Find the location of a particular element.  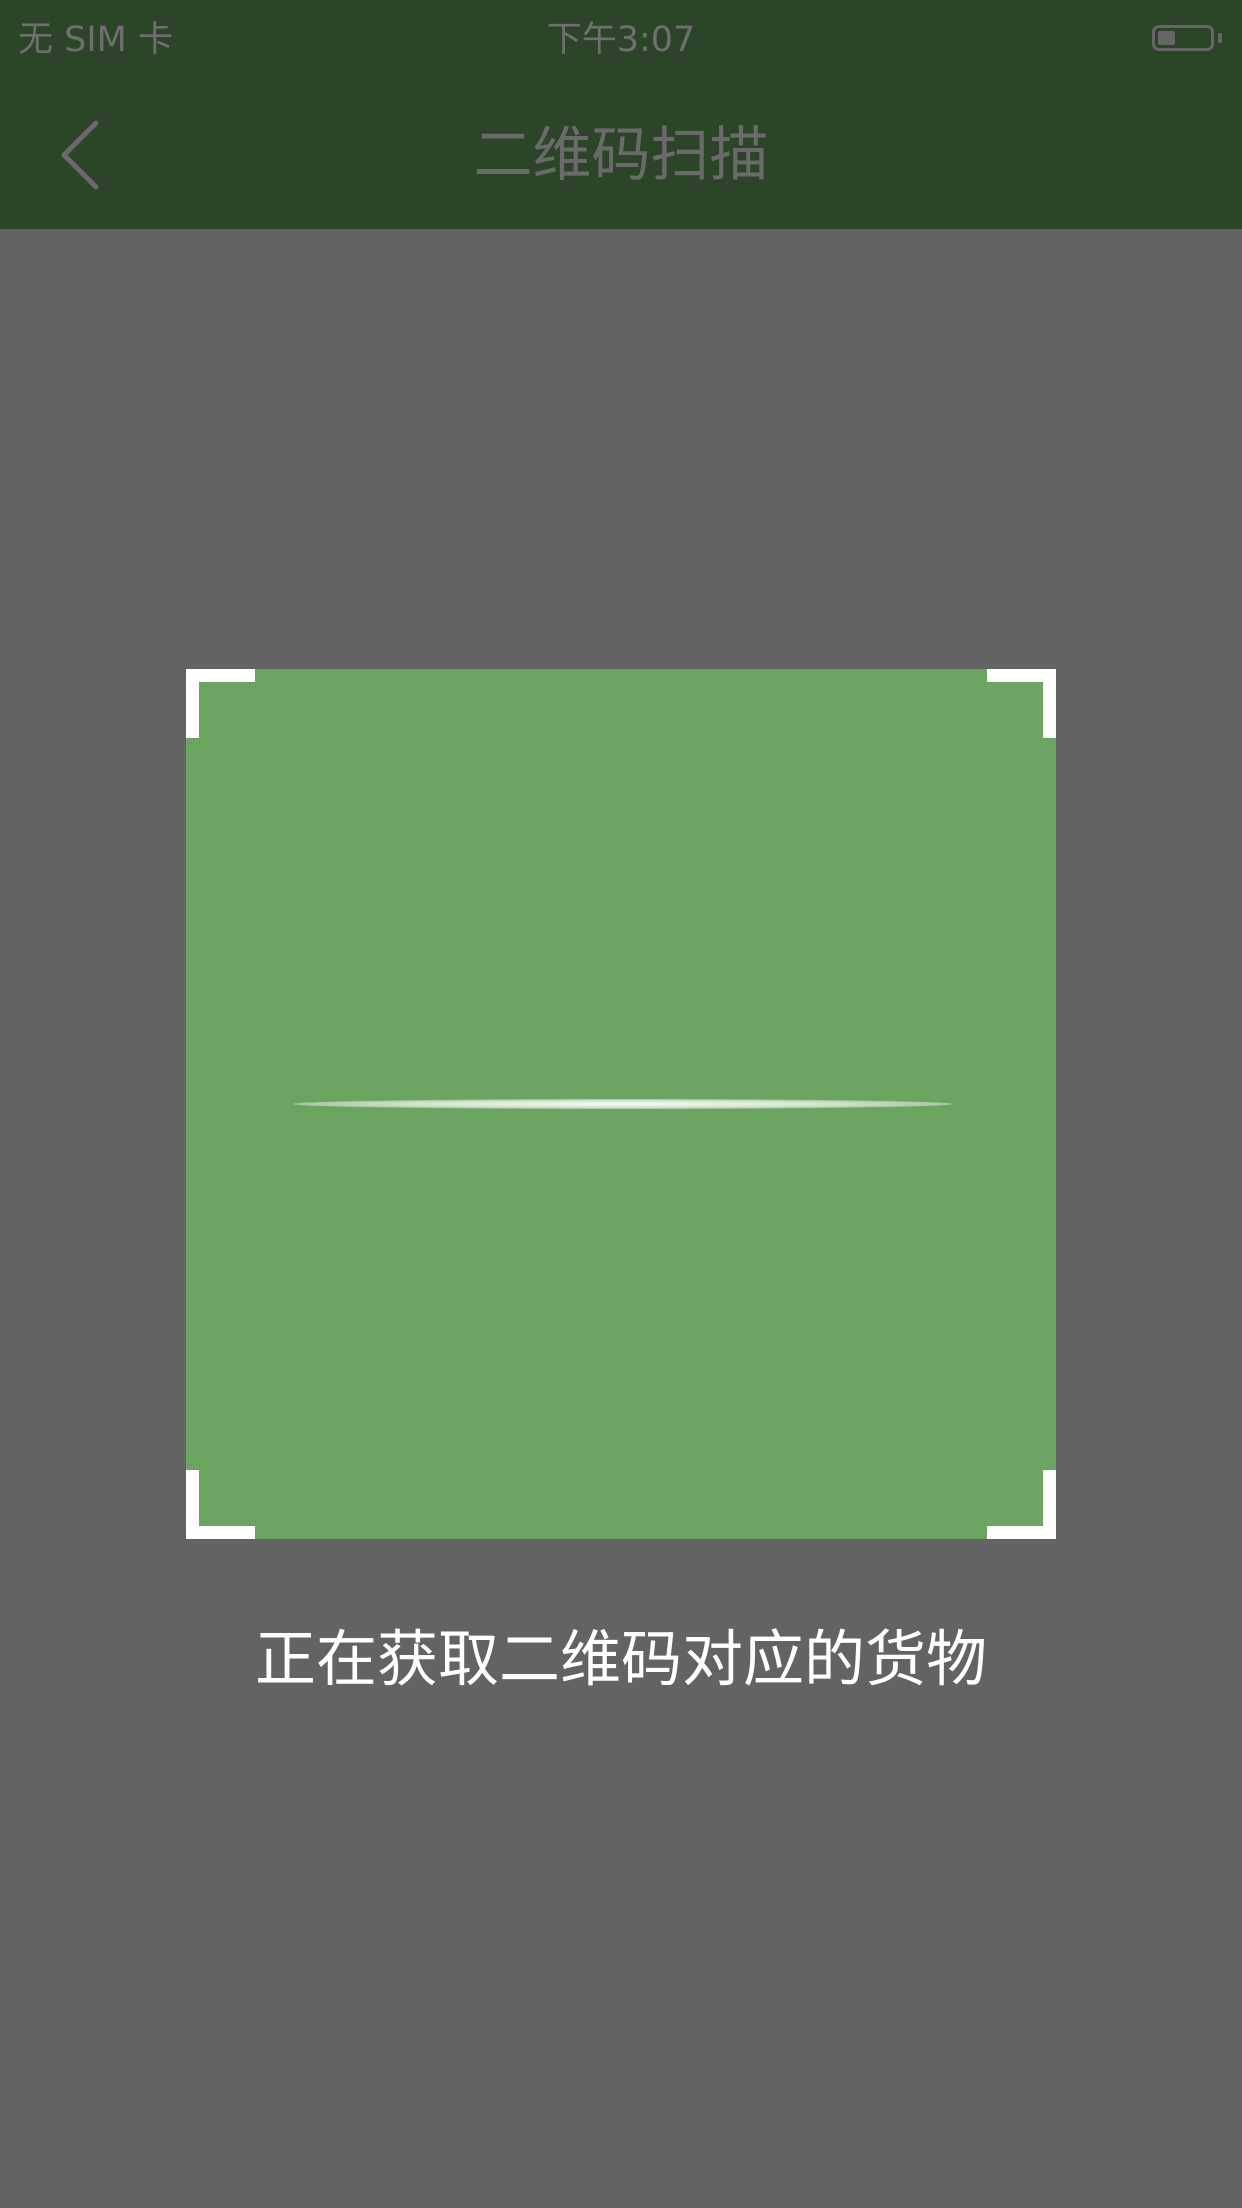

scan-line is located at coordinates (623, 1104).